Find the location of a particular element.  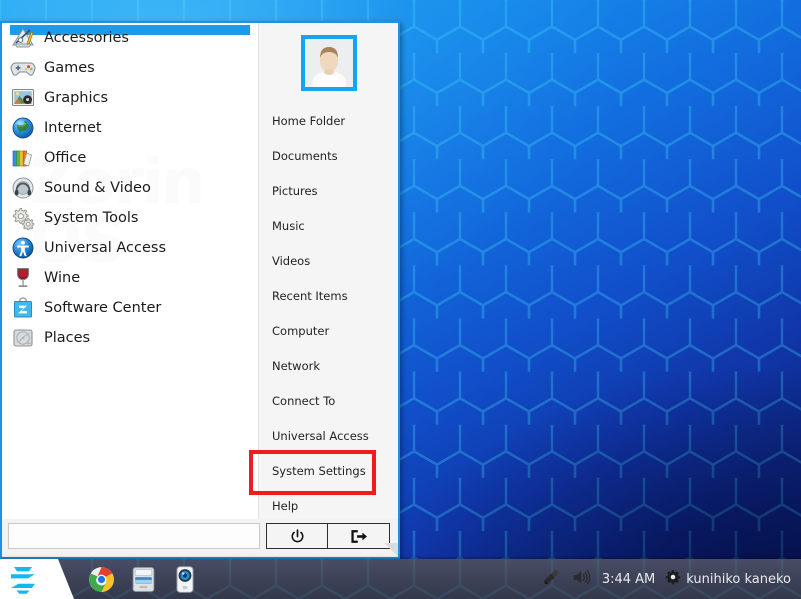

launcher-camera is located at coordinates (185, 579).